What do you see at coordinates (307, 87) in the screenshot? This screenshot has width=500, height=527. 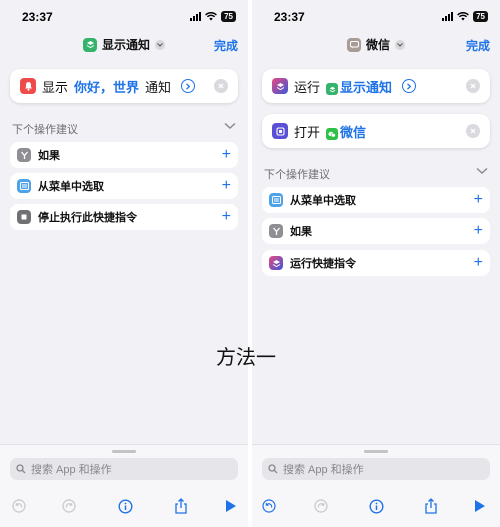 I see `action-verb: 运行` at bounding box center [307, 87].